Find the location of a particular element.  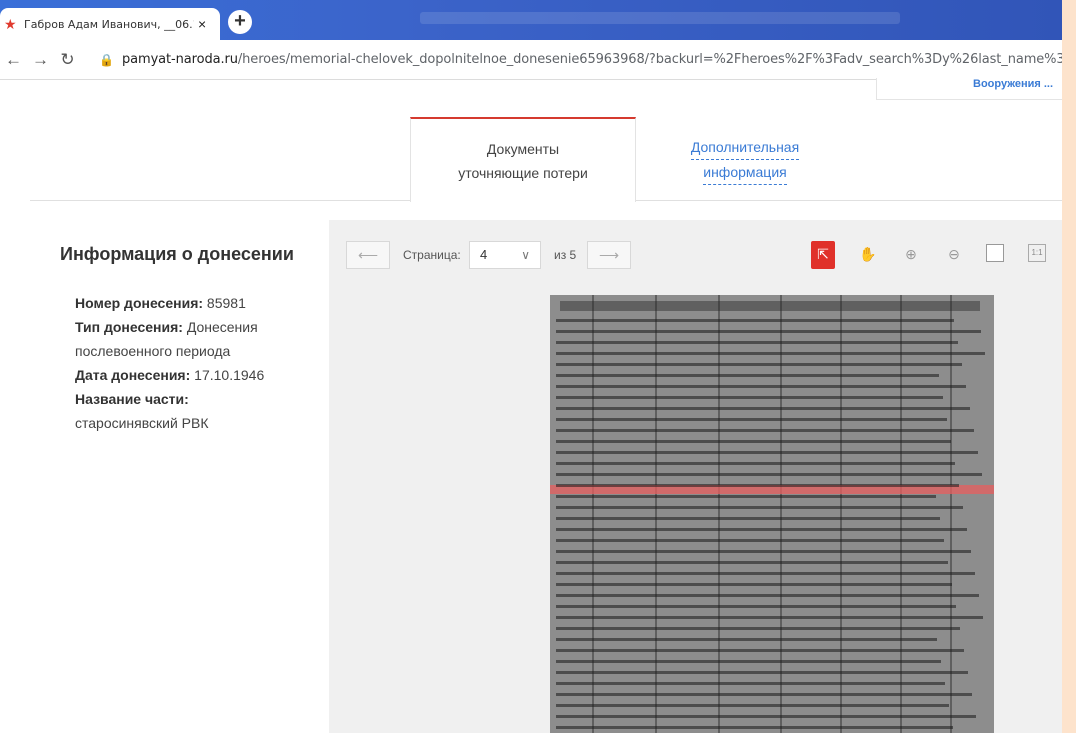

reload-icon: ↻ is located at coordinates (67, 60).